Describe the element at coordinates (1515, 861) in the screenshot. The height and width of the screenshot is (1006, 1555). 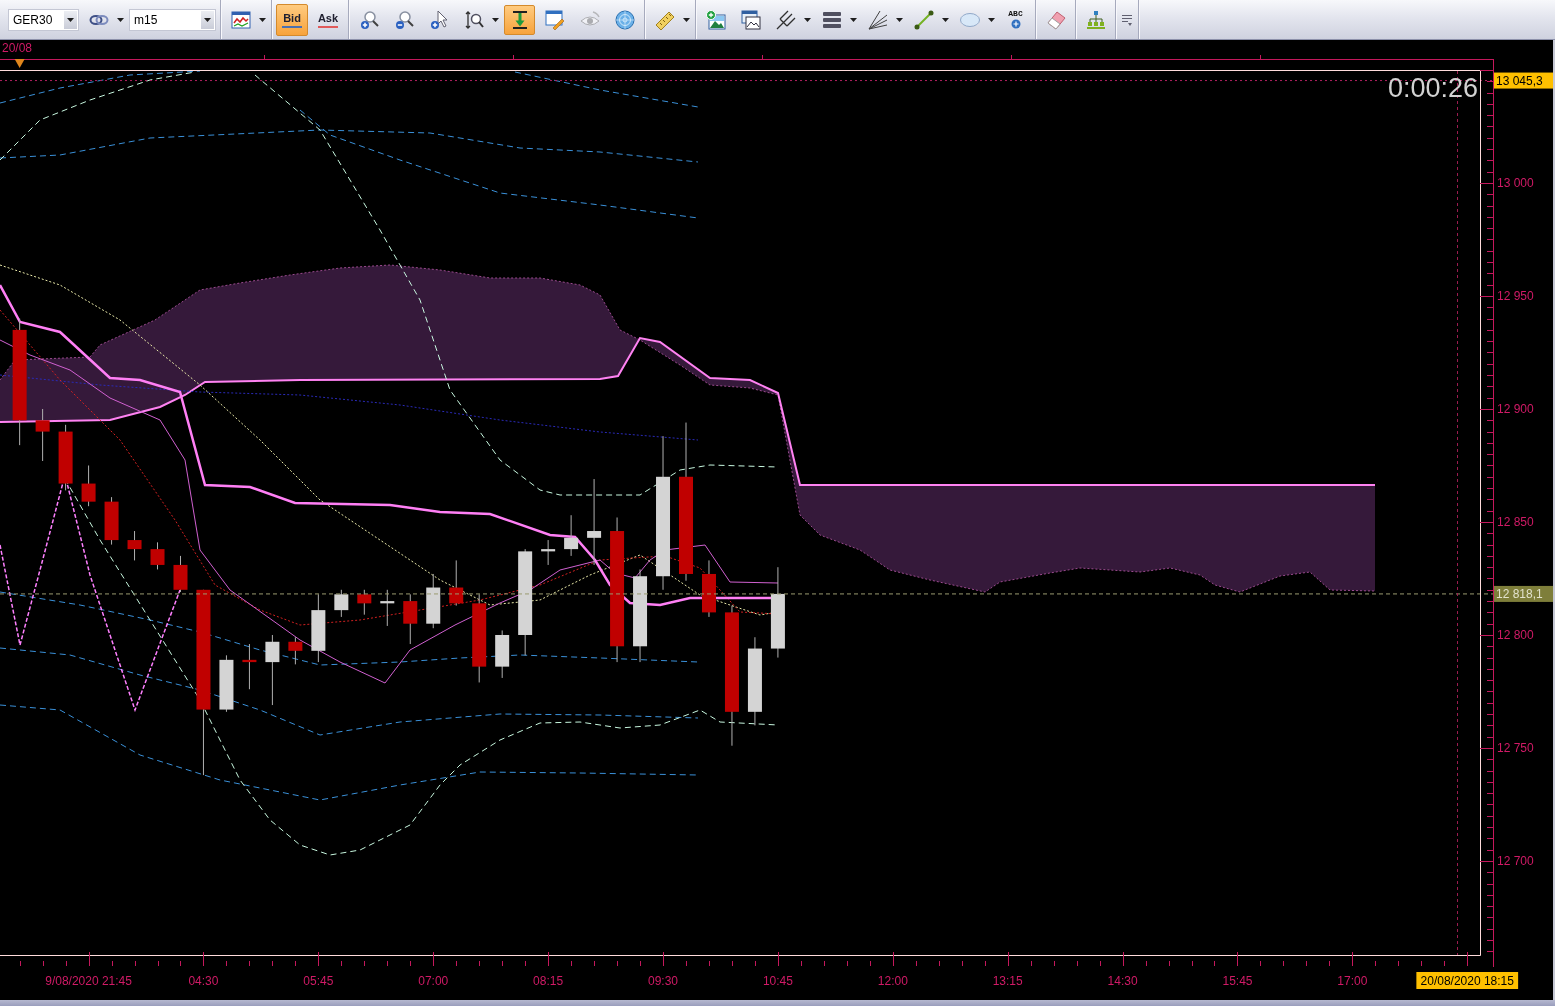
I see `price-axis-label: 12 700` at that location.